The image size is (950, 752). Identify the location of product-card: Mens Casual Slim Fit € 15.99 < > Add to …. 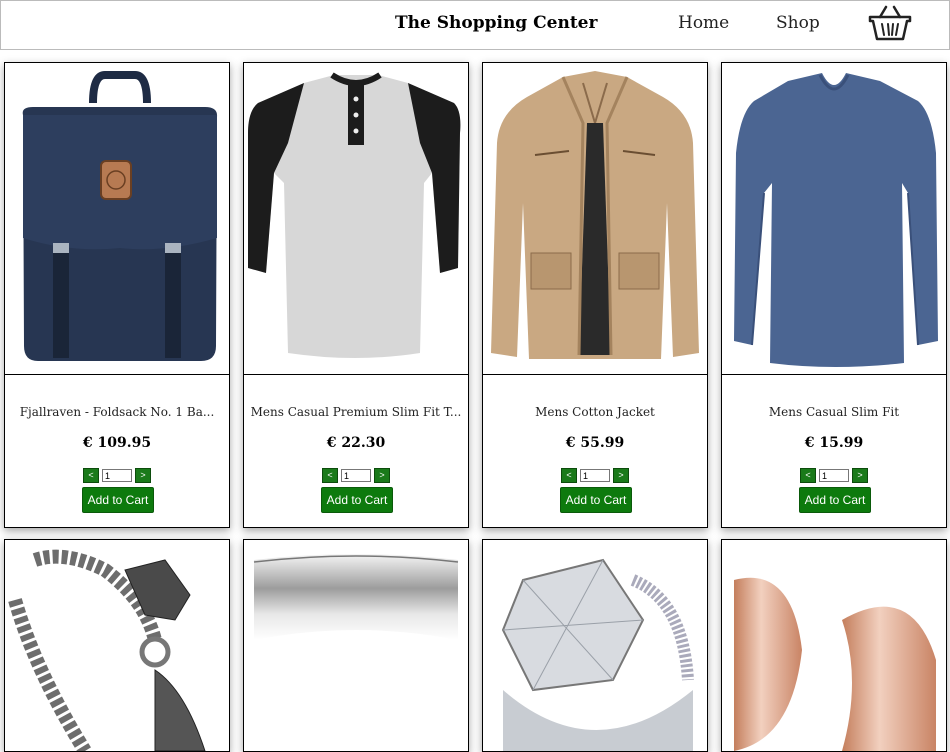
(834, 295).